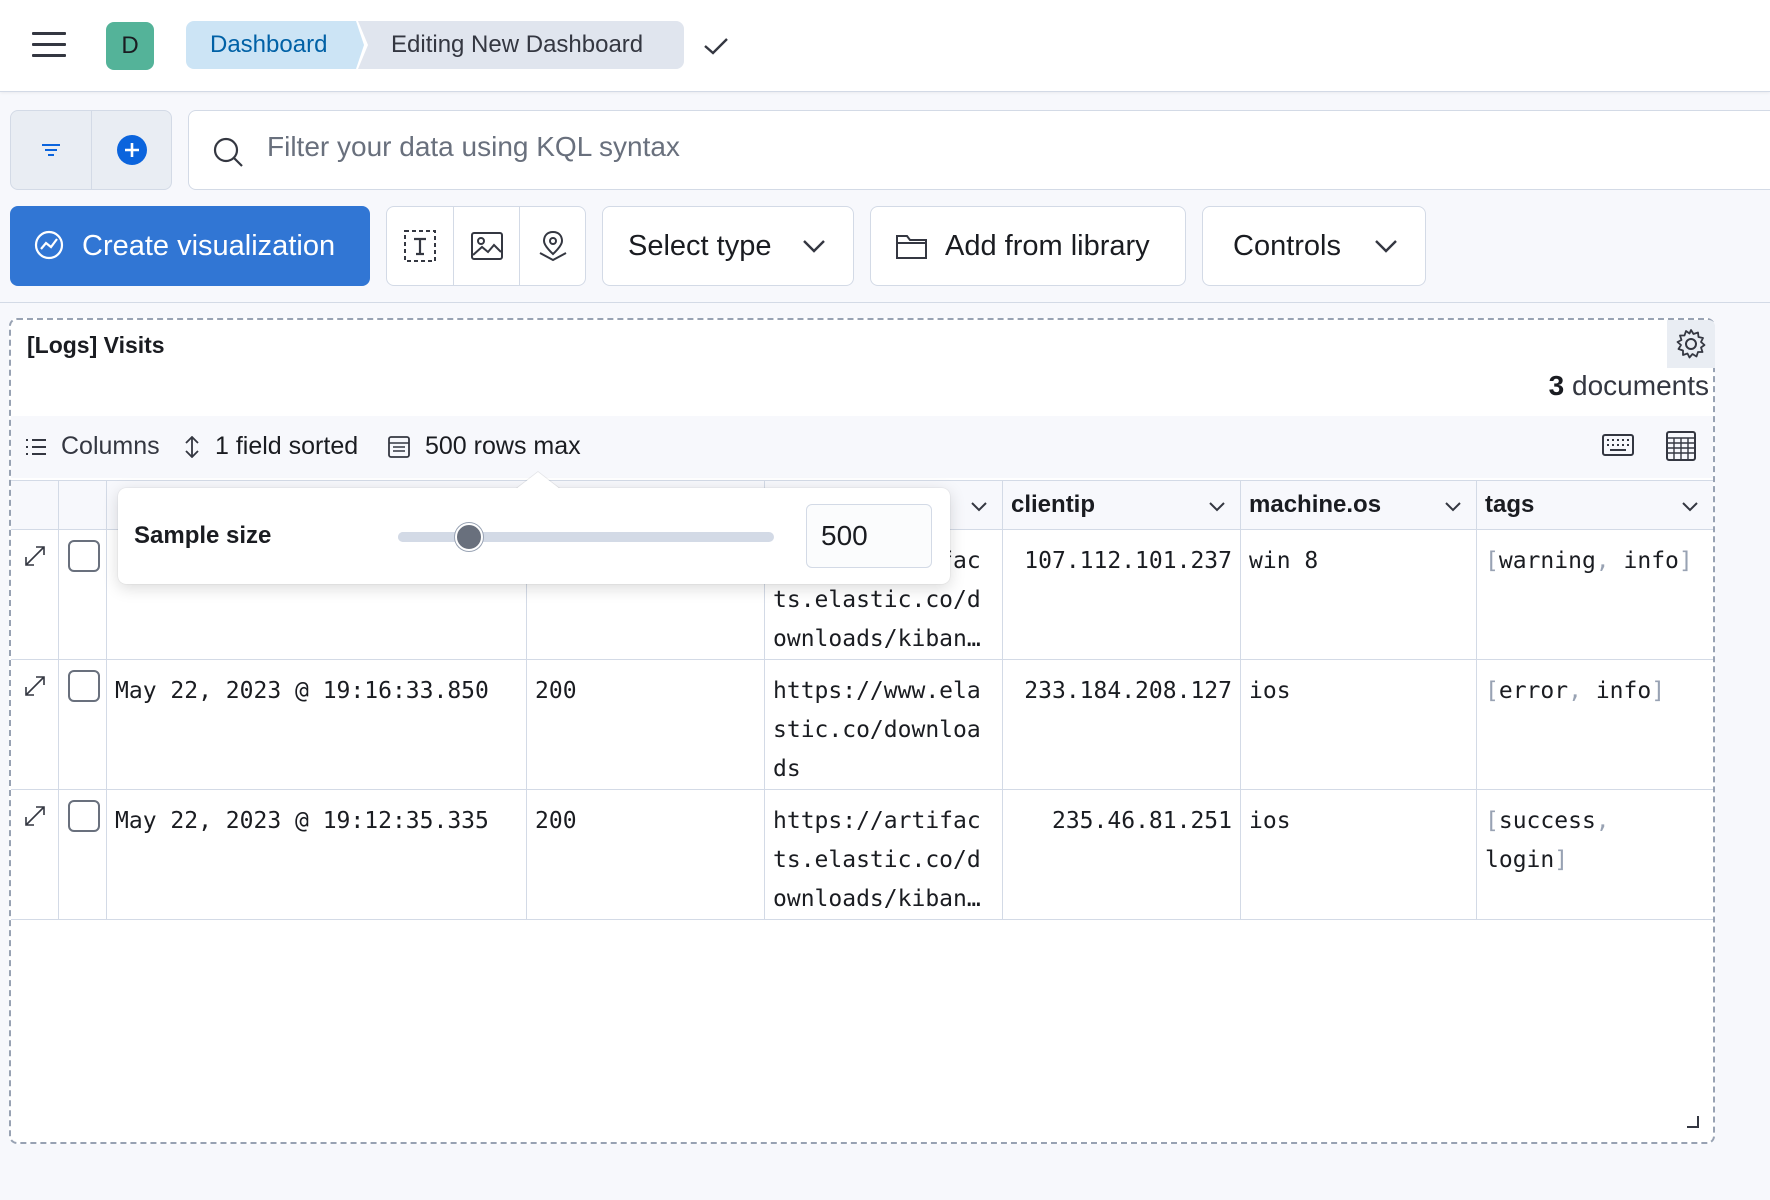 The height and width of the screenshot is (1200, 1770). I want to click on panel-title: [Logs] Visits, so click(96, 345).